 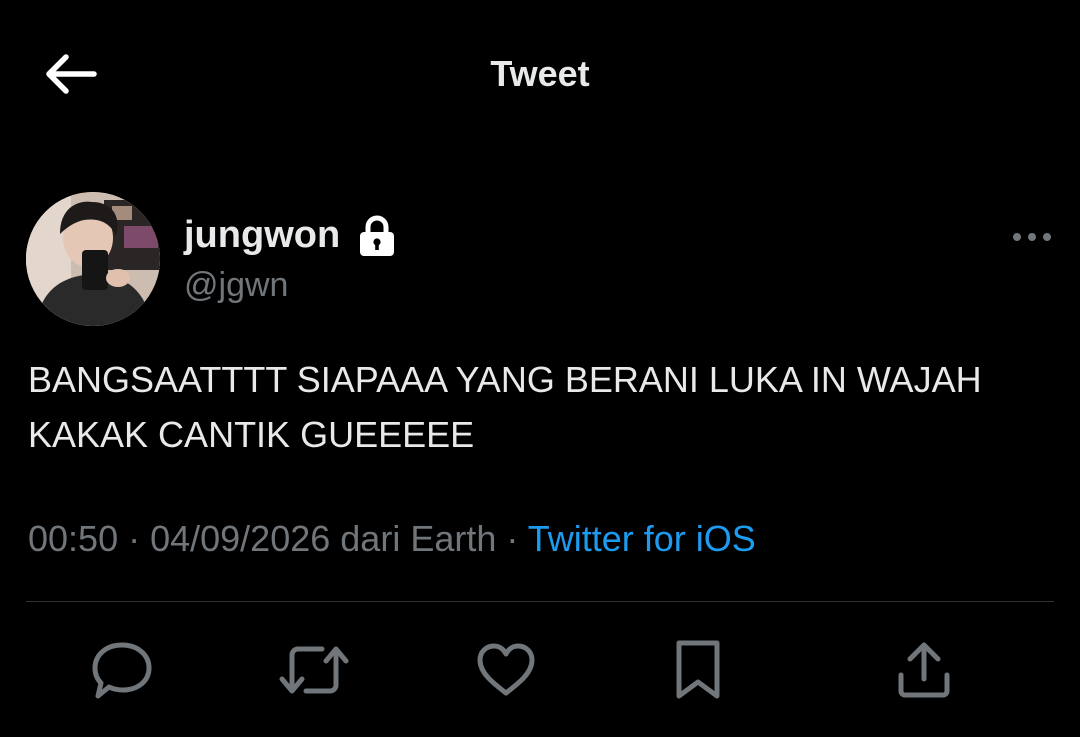 I want to click on action-bar, so click(x=540, y=670).